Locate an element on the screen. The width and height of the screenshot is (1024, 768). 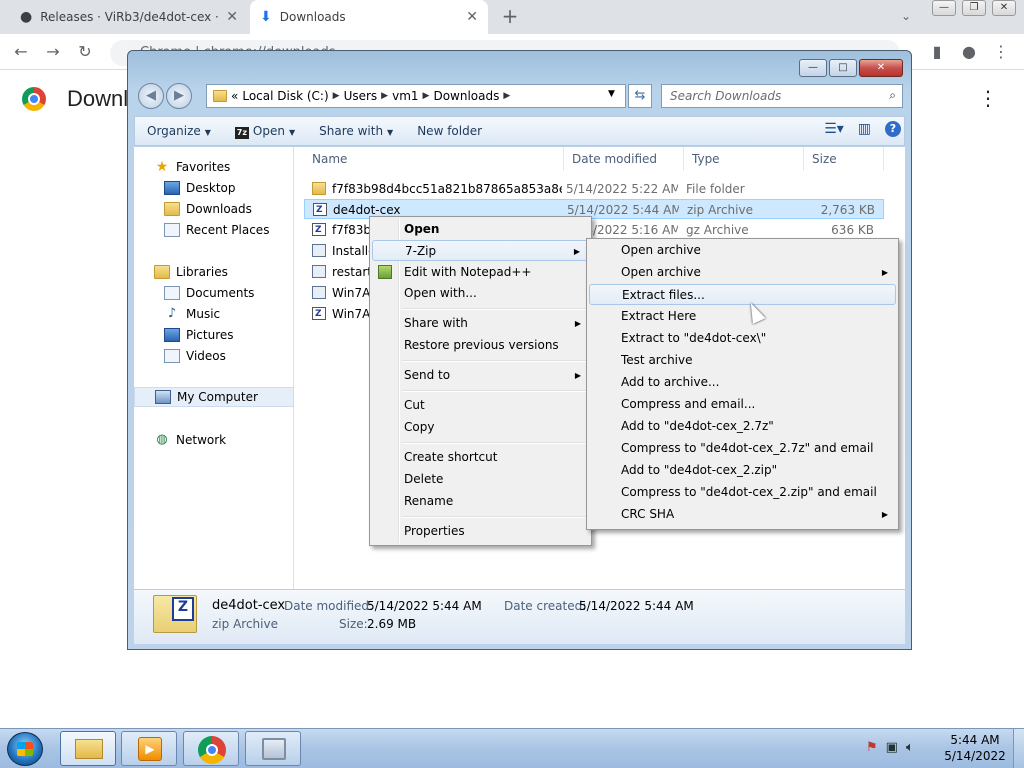
menu-item-crc-sha: CRC SHA ▶ is located at coordinates (742, 514).